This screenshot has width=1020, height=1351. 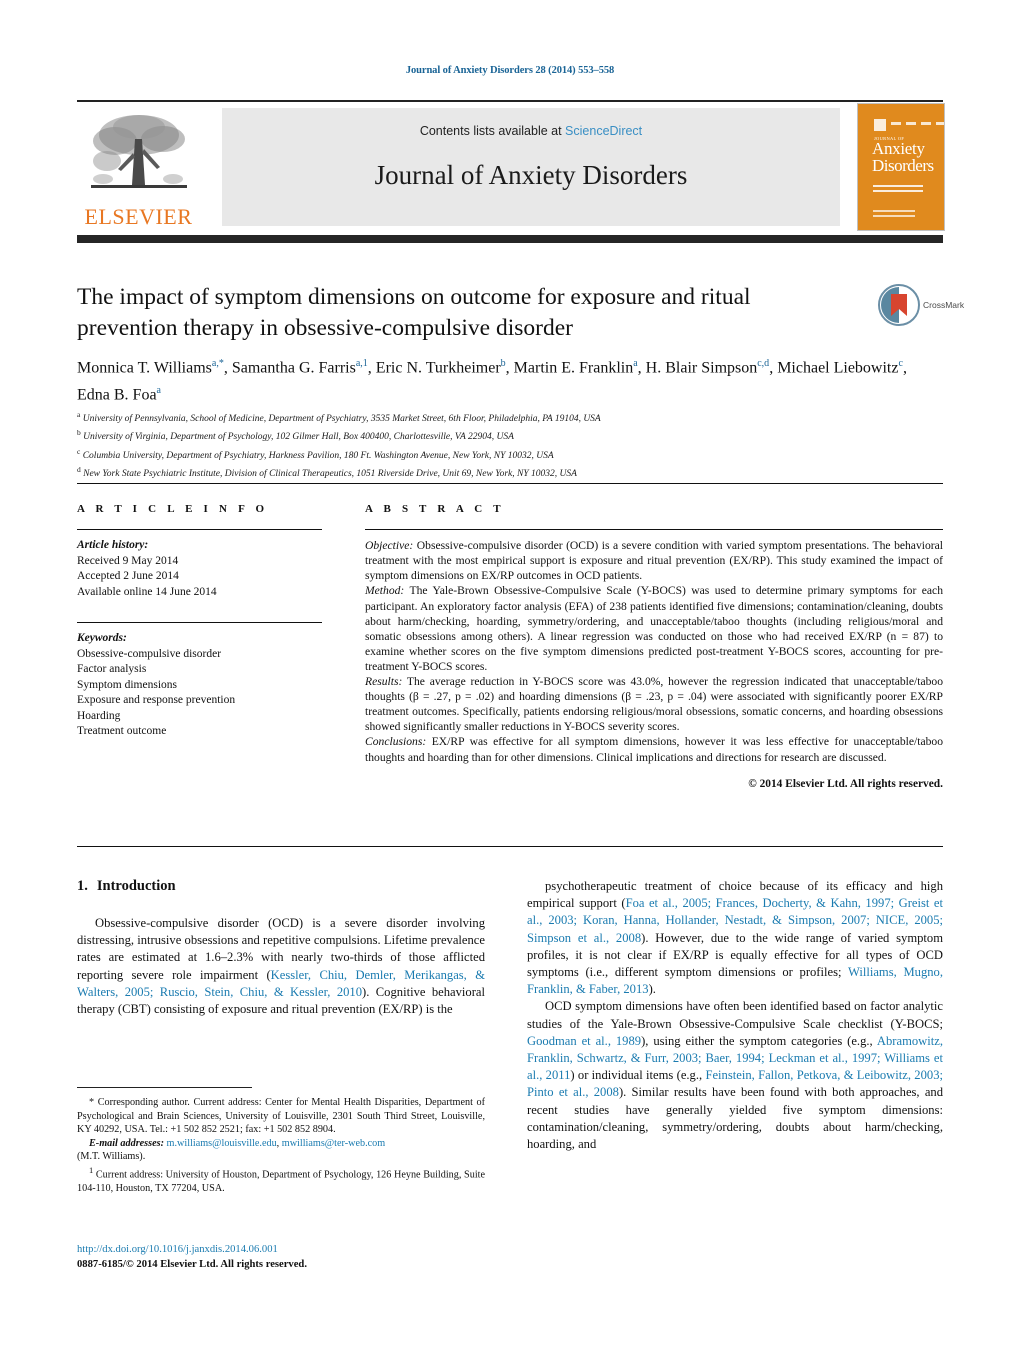 What do you see at coordinates (510, 484) in the screenshot?
I see `info-abstract-top-rule` at bounding box center [510, 484].